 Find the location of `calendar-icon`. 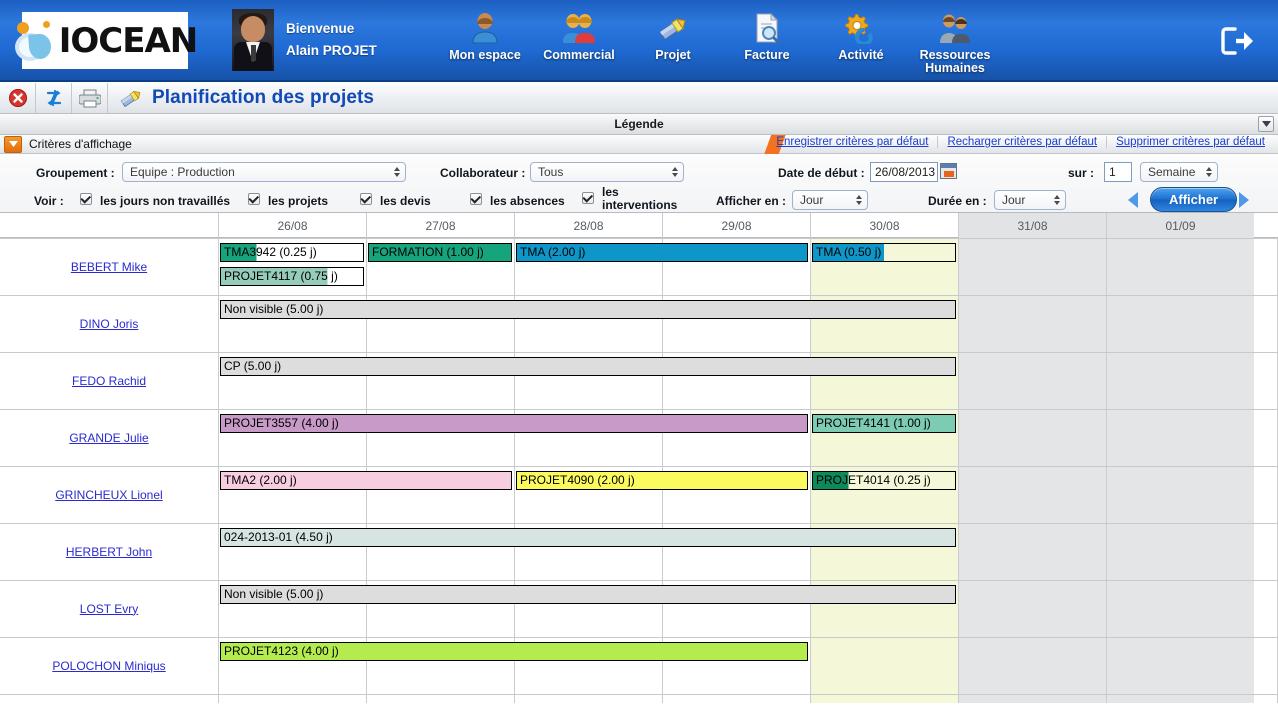

calendar-icon is located at coordinates (948, 171).